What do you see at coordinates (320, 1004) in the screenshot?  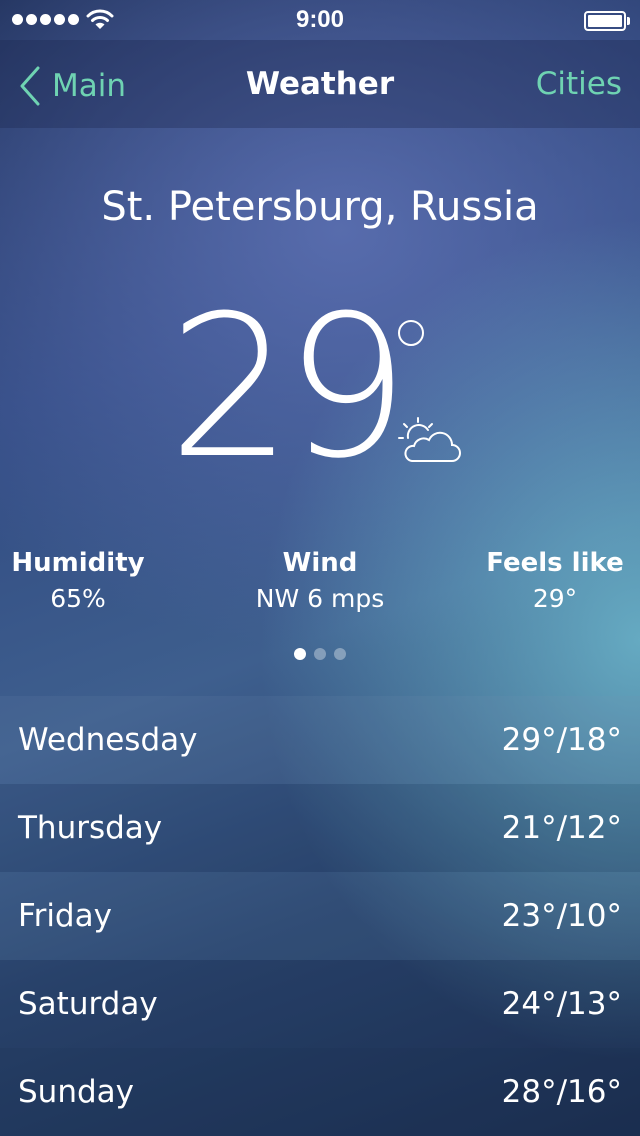 I see `forecast-row-saturday: Saturday 24°/13°` at bounding box center [320, 1004].